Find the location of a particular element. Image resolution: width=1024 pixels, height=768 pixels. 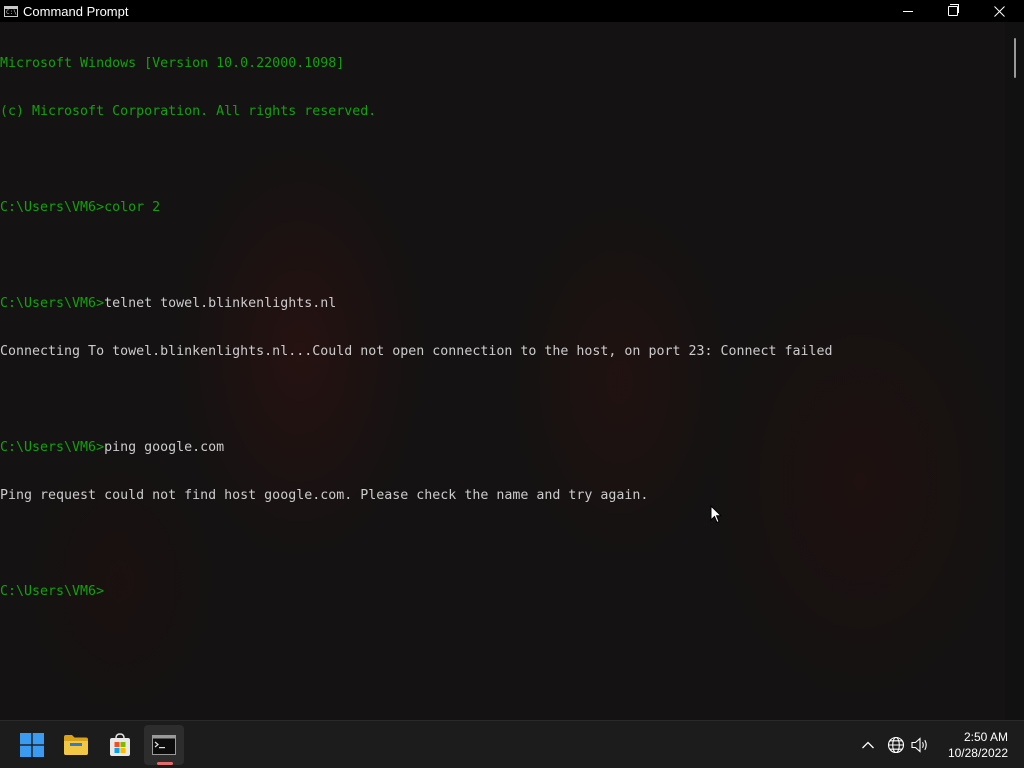

close-icon is located at coordinates (999, 11).